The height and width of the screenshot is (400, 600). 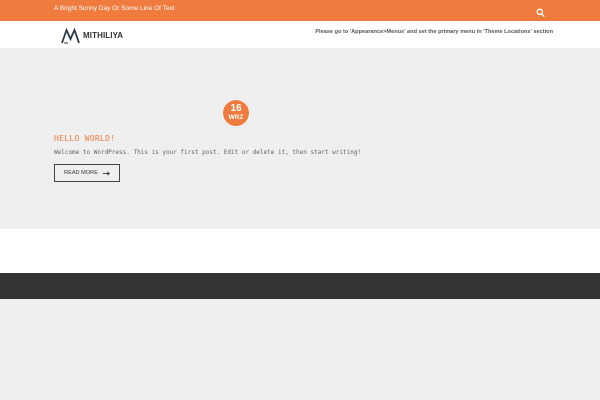 I want to click on arrow-right-icon, so click(x=106, y=173).